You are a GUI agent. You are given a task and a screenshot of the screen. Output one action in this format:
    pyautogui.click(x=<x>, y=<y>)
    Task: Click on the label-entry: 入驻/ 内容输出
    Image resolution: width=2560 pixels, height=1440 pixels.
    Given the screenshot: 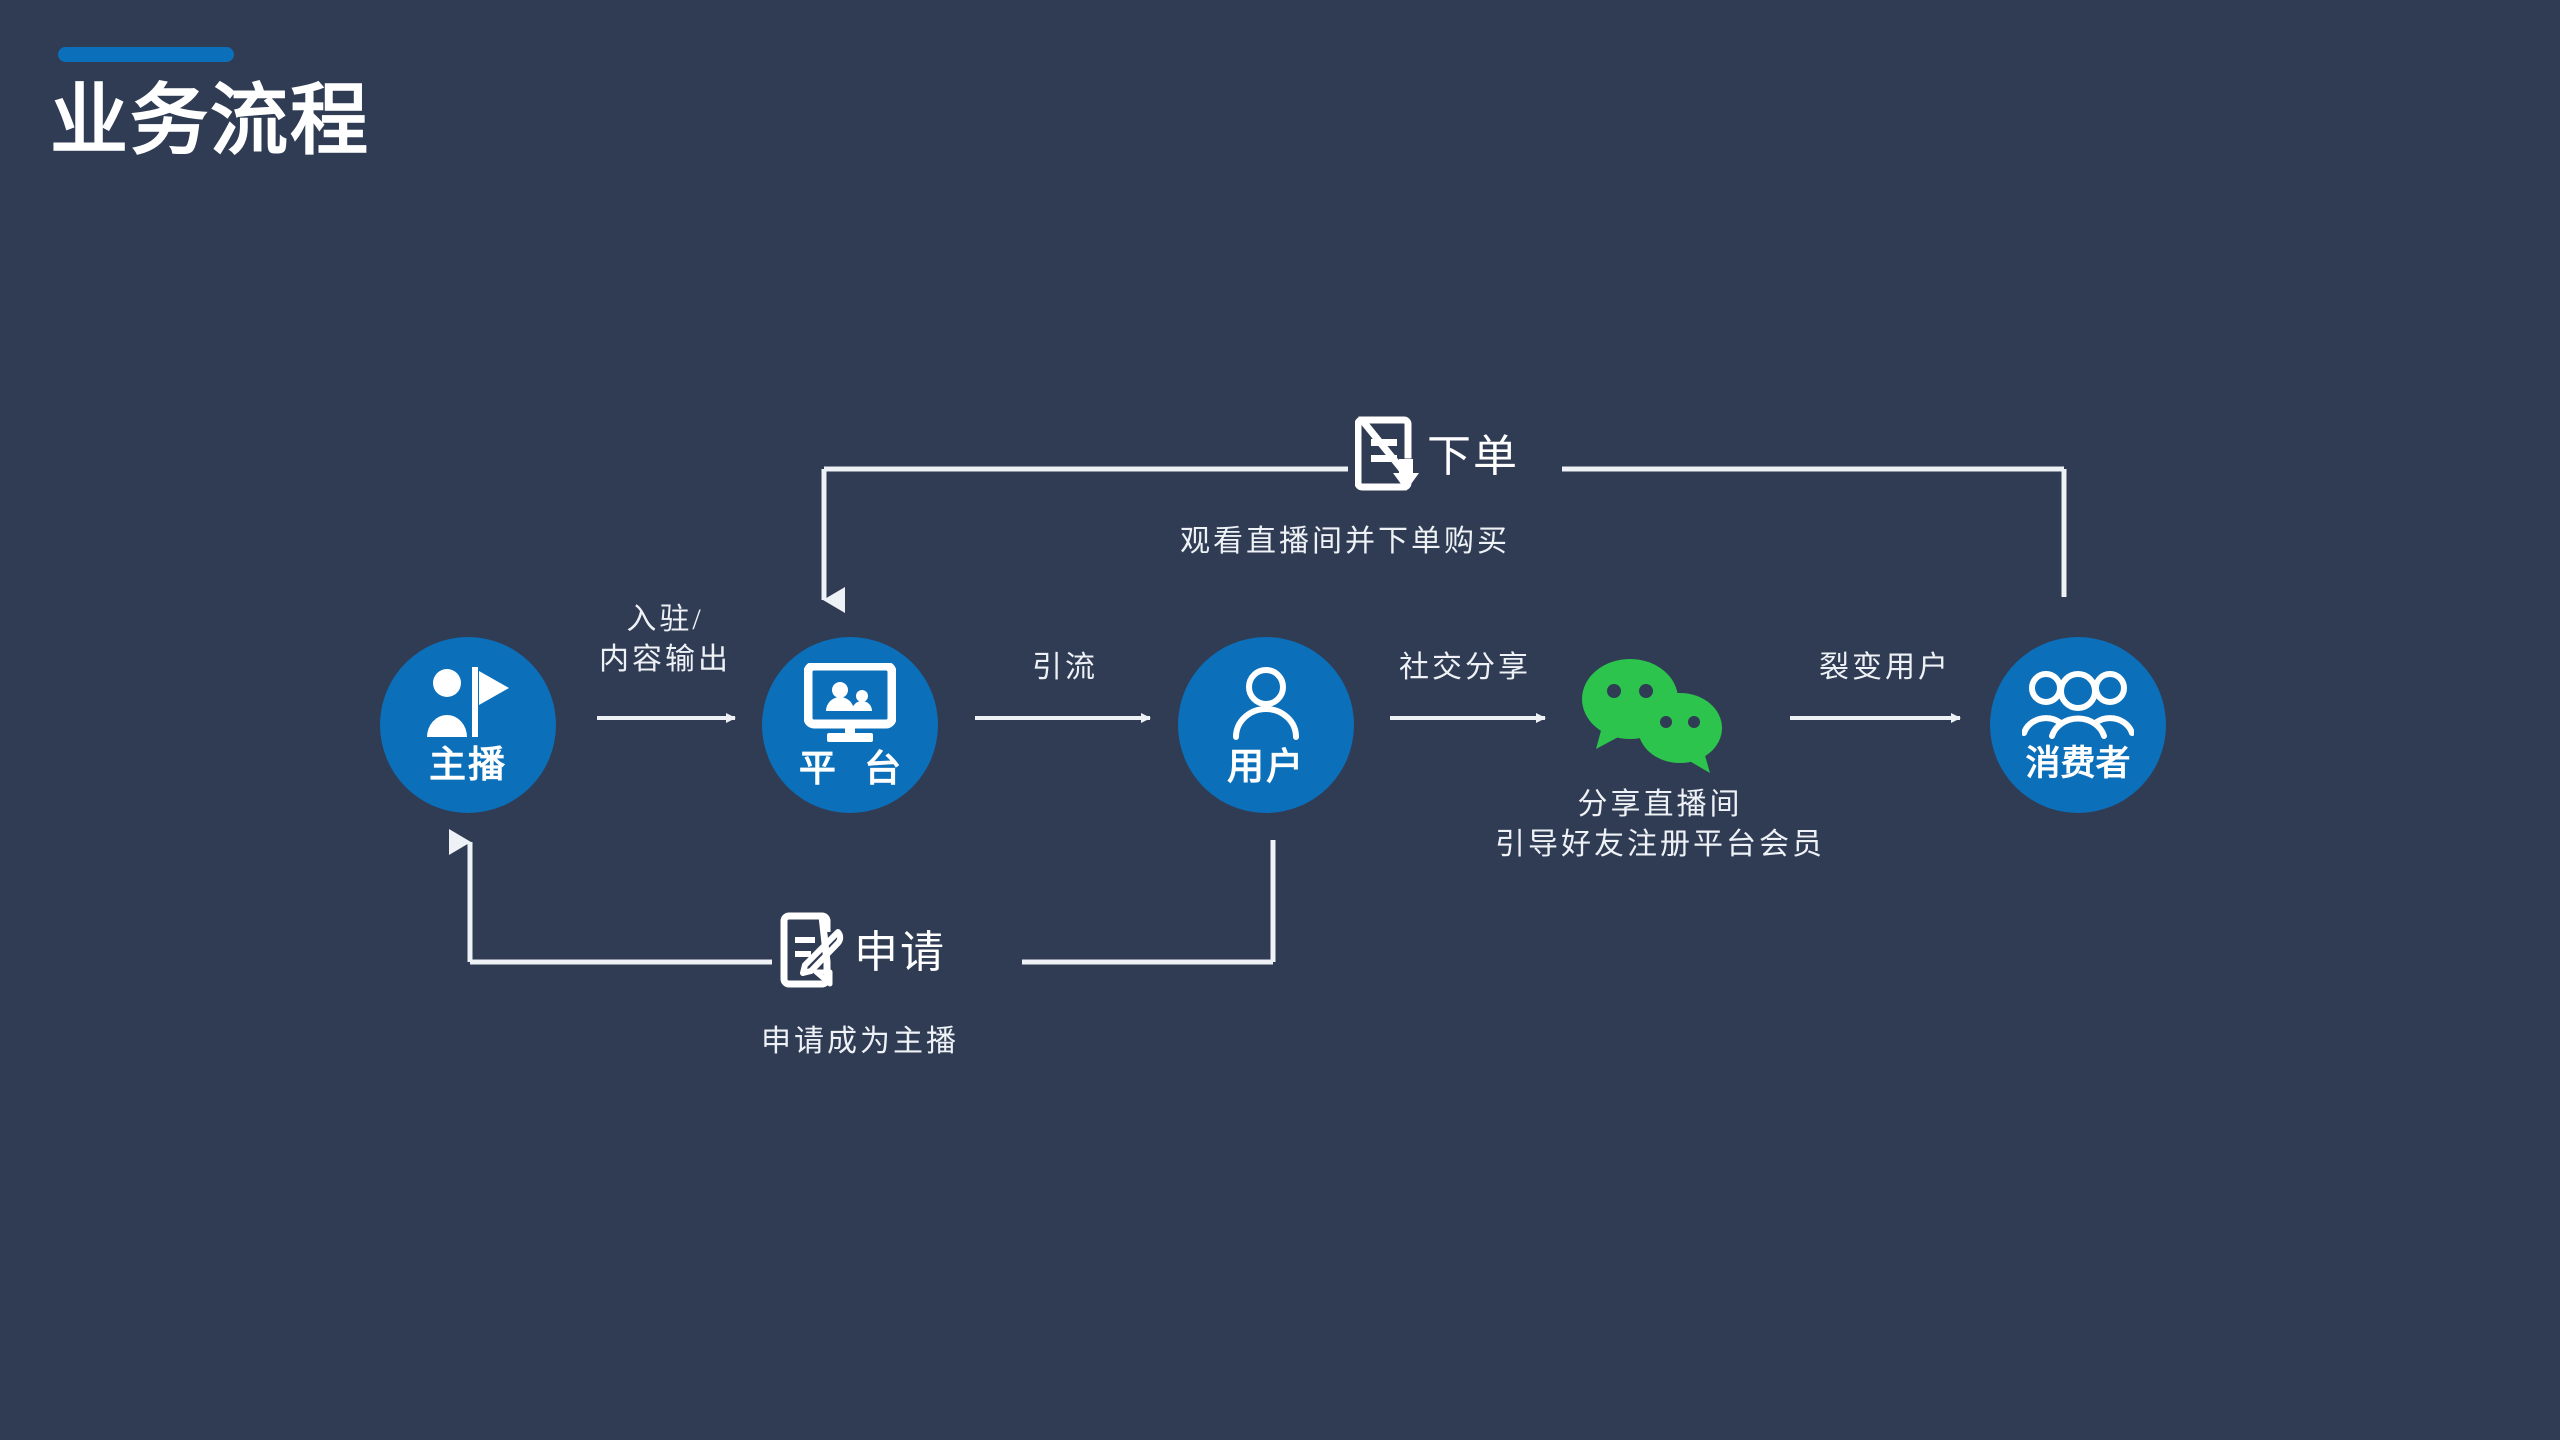 What is the action you would take?
    pyautogui.click(x=665, y=639)
    